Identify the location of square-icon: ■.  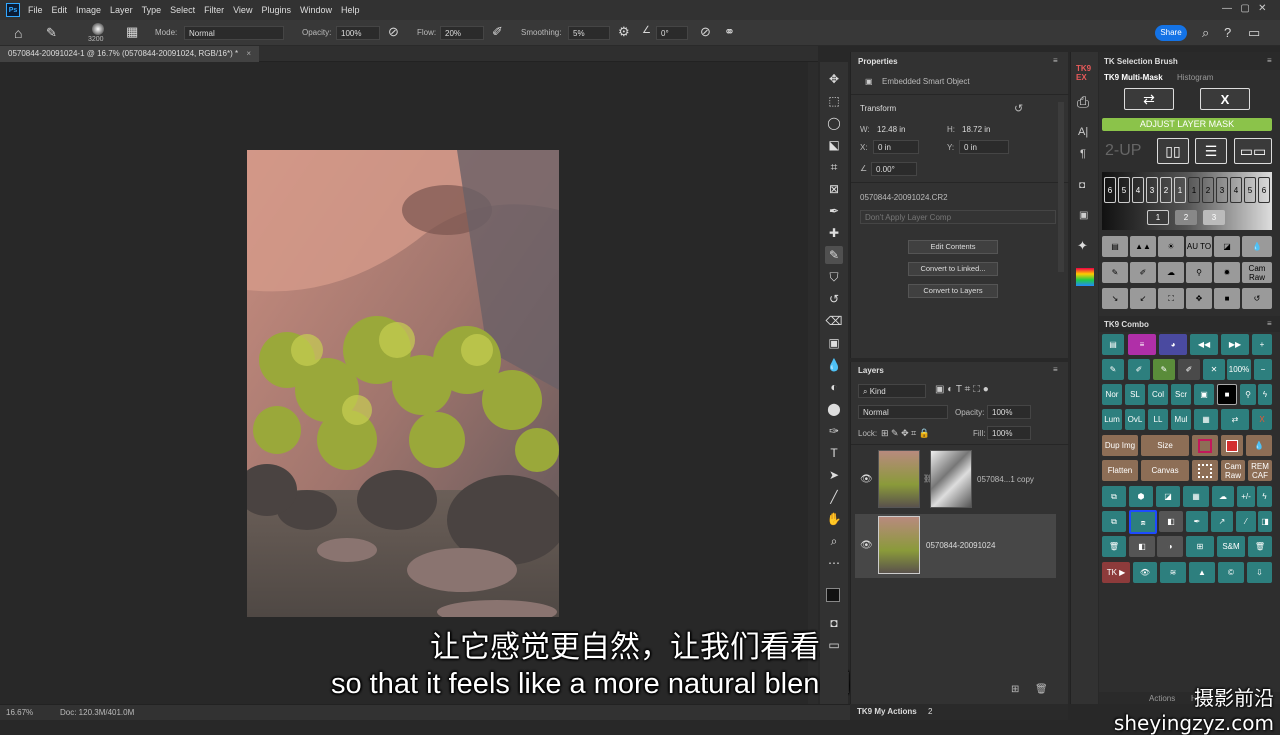
(1227, 298).